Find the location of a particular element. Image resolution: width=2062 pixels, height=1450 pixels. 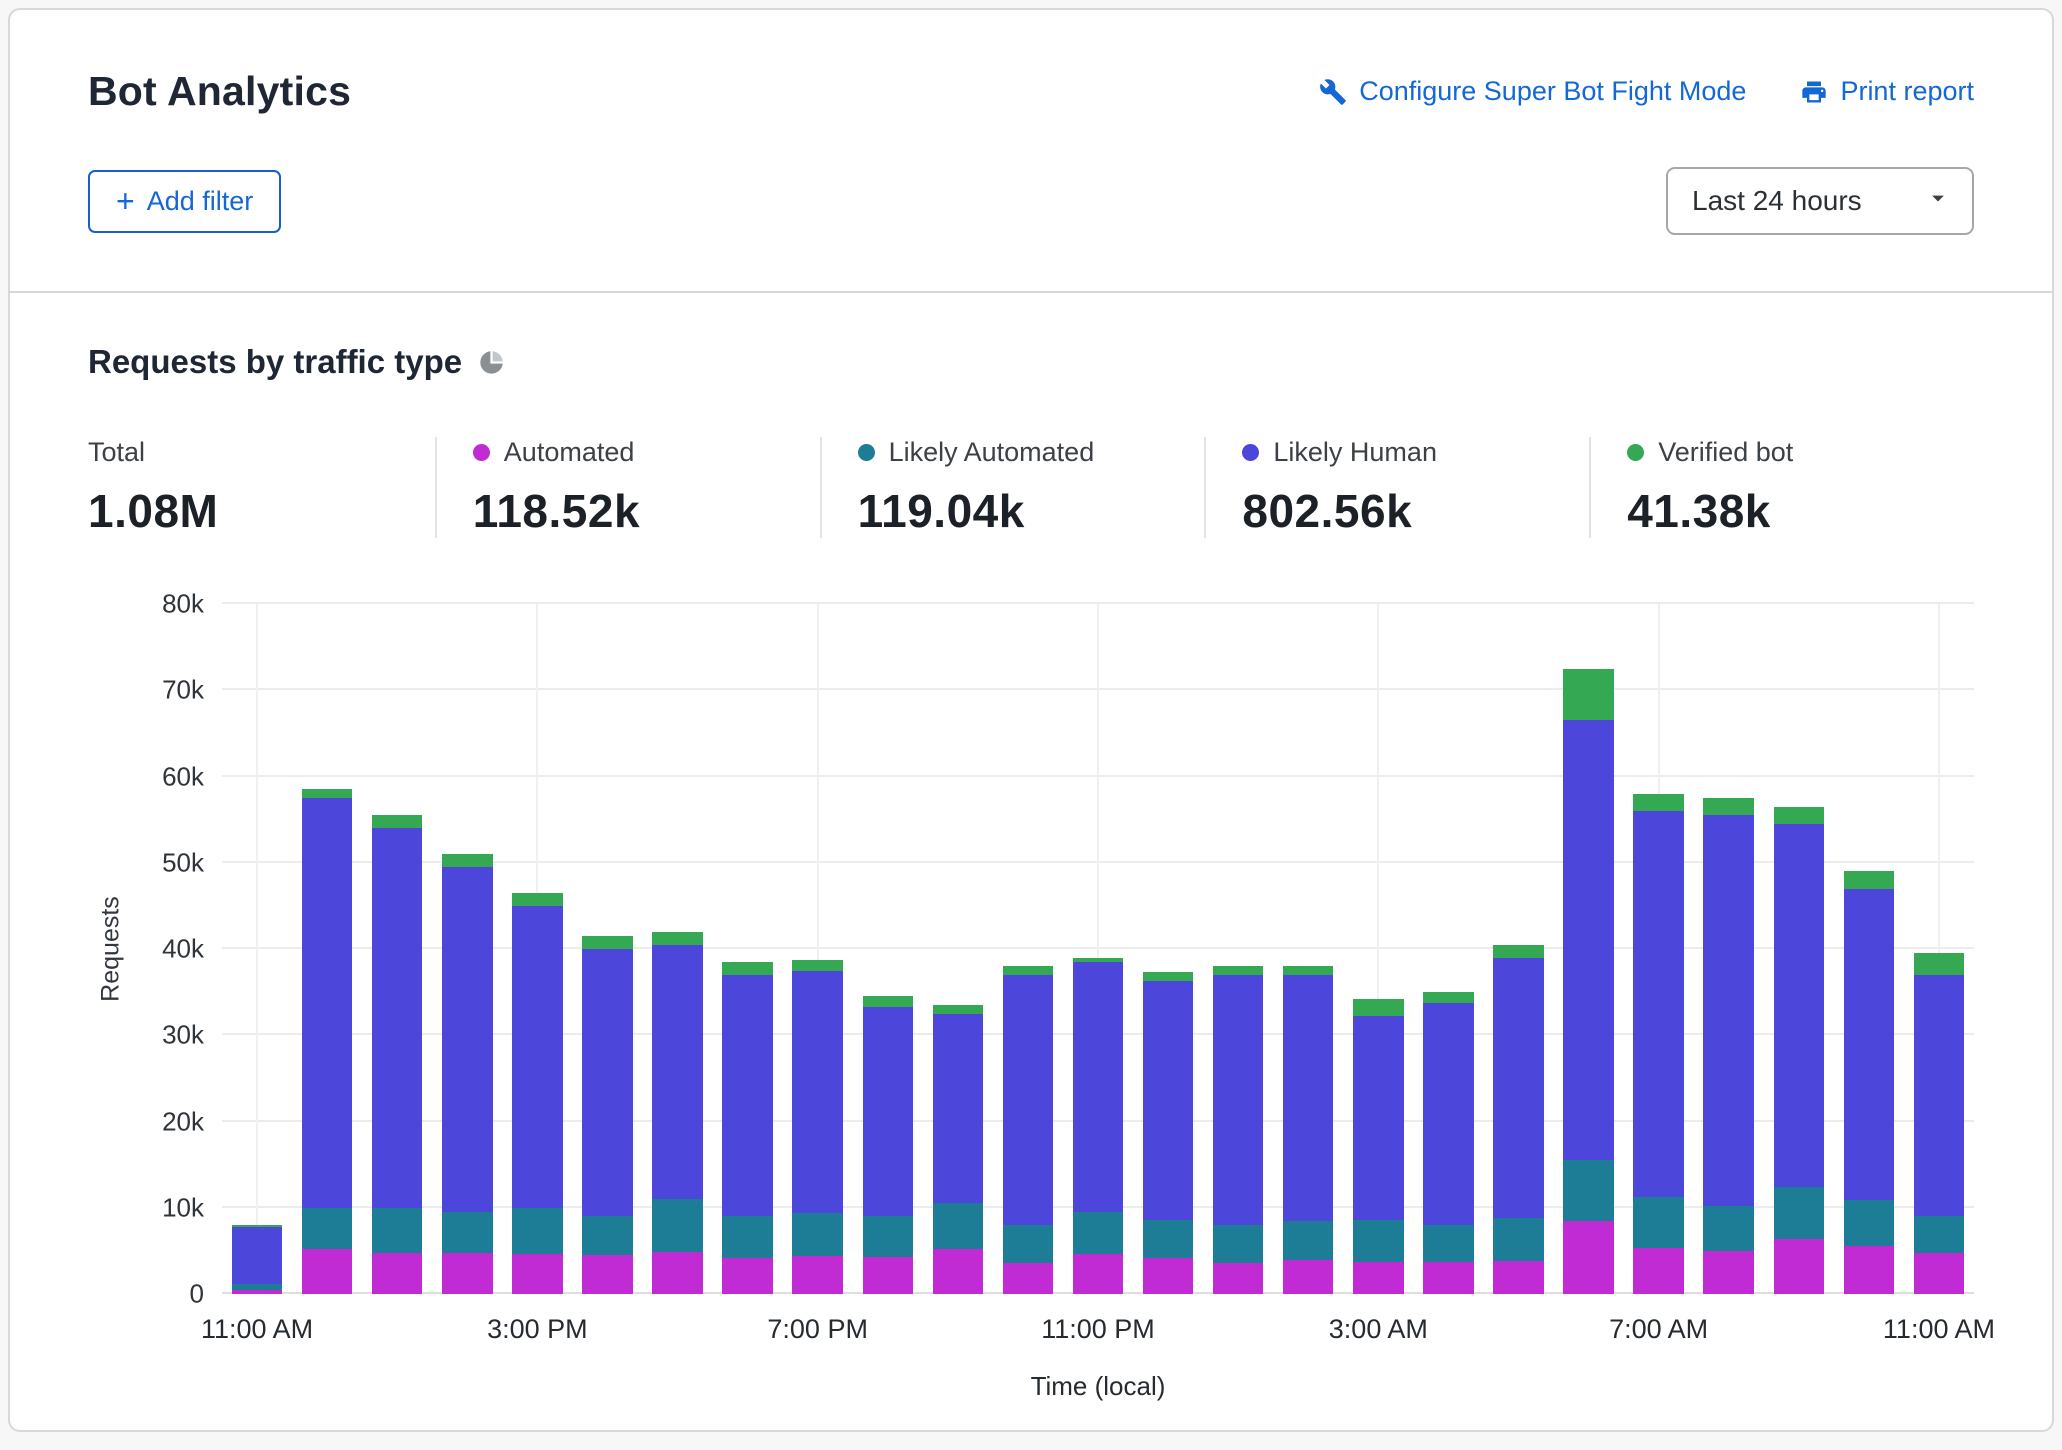

add-filter-label: Add filter is located at coordinates (200, 200).